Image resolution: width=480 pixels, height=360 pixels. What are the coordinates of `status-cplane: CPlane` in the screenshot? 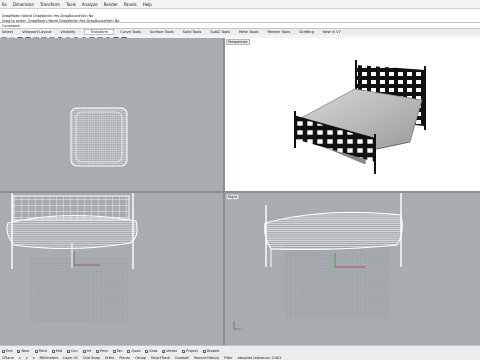 It's located at (8, 358).